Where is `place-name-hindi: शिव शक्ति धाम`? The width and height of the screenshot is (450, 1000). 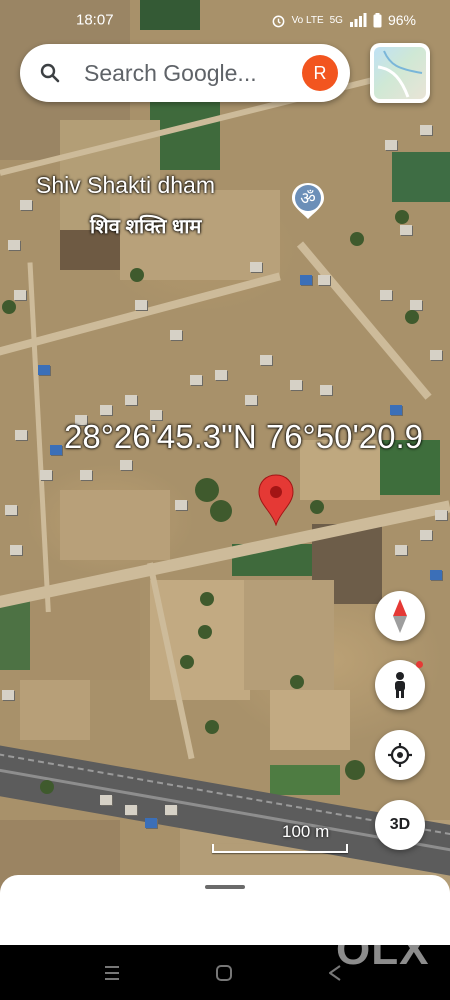
place-name-hindi: शिव शक्ति धाम is located at coordinates (145, 225).